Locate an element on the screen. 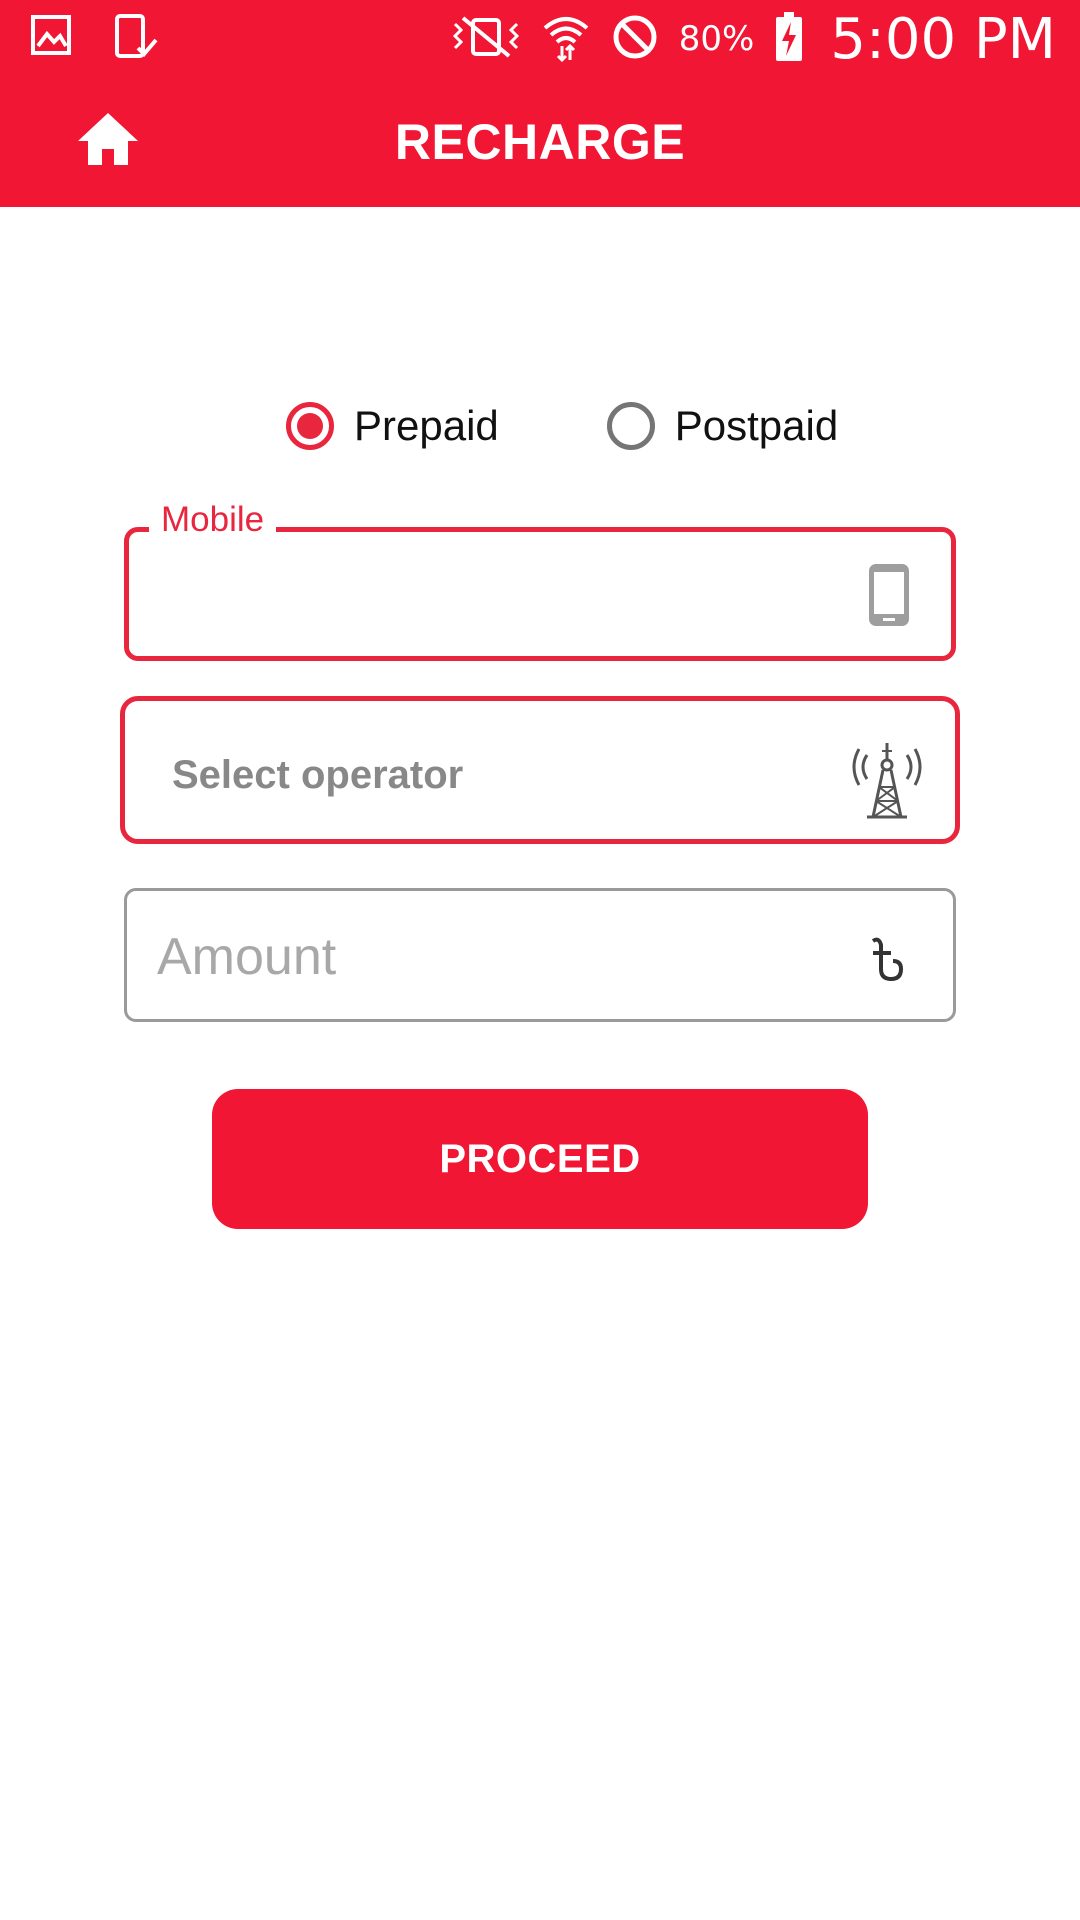  radio-prepaid: Prepaid is located at coordinates (392, 426).